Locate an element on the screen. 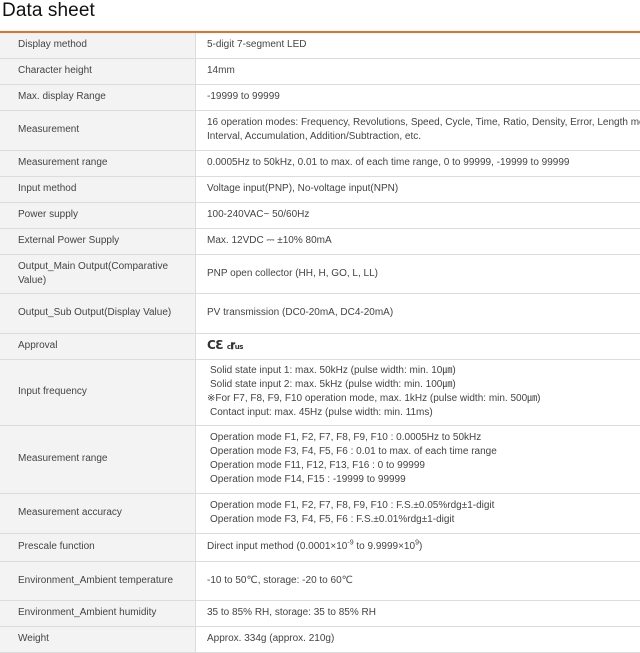  table-row: Max. display Range -19999 to 99999 is located at coordinates (320, 97).